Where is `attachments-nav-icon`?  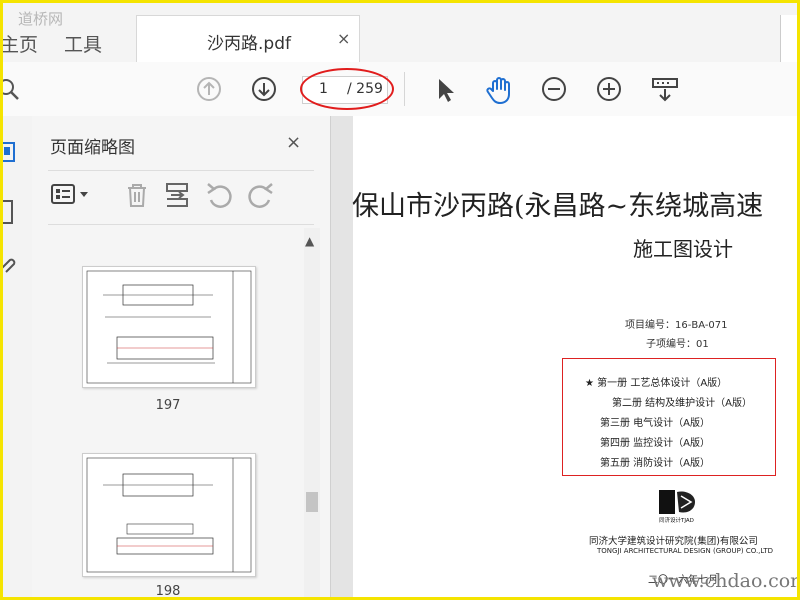
attachments-nav-icon is located at coordinates (9, 265).